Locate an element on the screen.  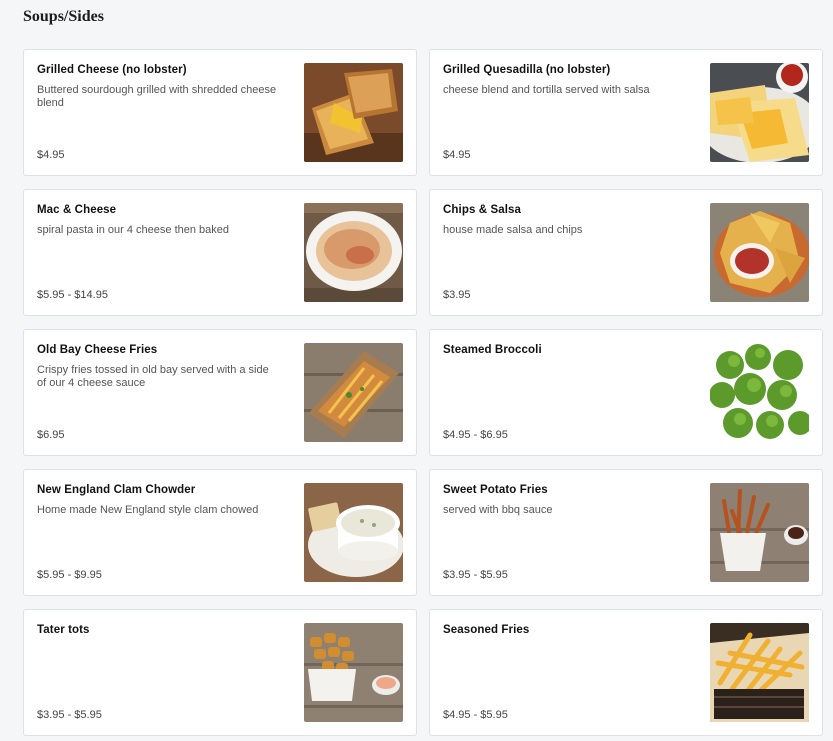
quesadilla-photo is located at coordinates (759, 112).